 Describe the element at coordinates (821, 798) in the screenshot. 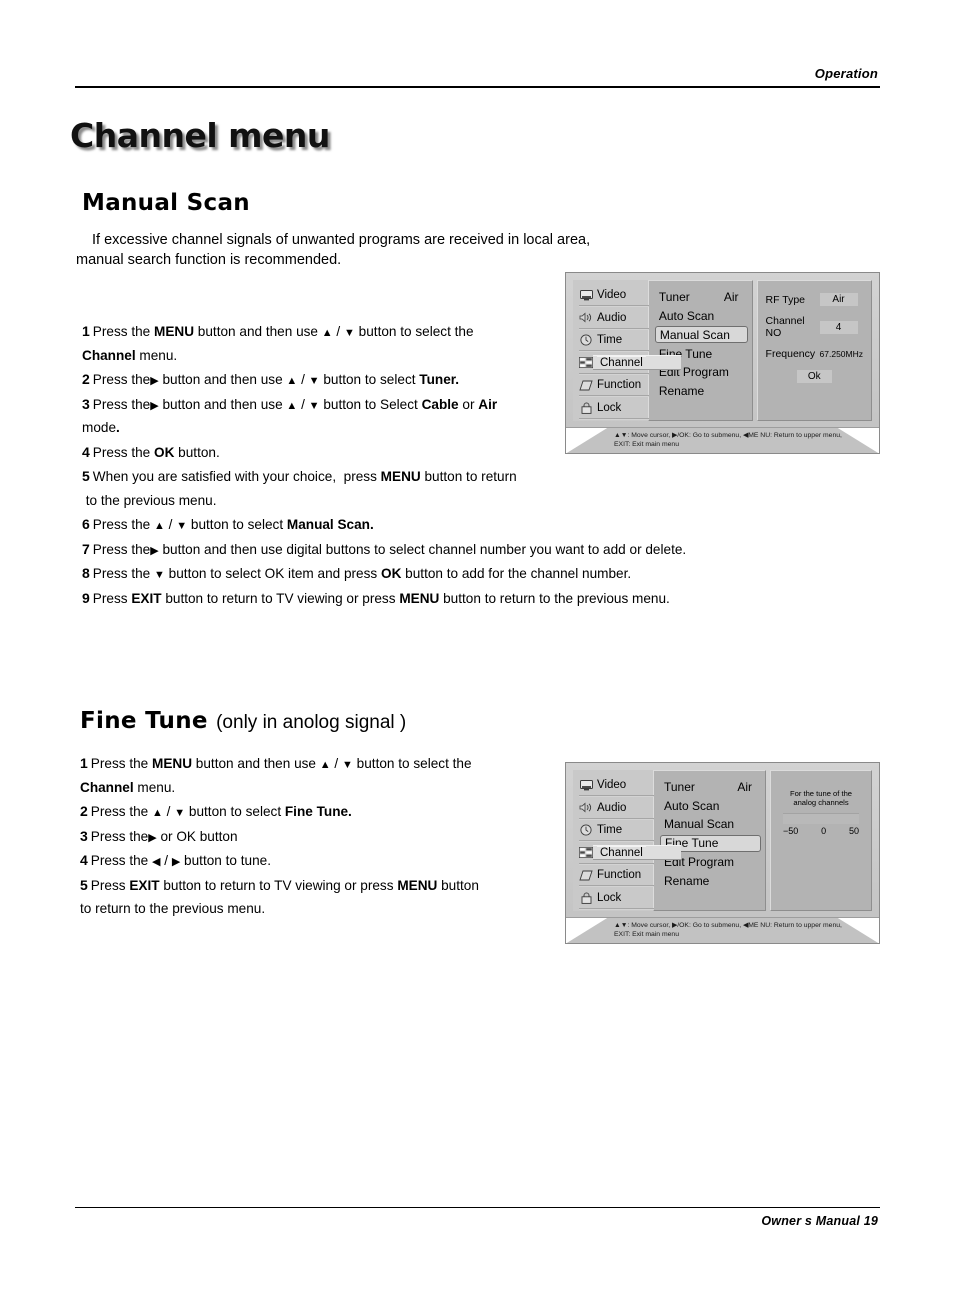

I see `fine-tune-caption: For the tune of the analog channels` at that location.